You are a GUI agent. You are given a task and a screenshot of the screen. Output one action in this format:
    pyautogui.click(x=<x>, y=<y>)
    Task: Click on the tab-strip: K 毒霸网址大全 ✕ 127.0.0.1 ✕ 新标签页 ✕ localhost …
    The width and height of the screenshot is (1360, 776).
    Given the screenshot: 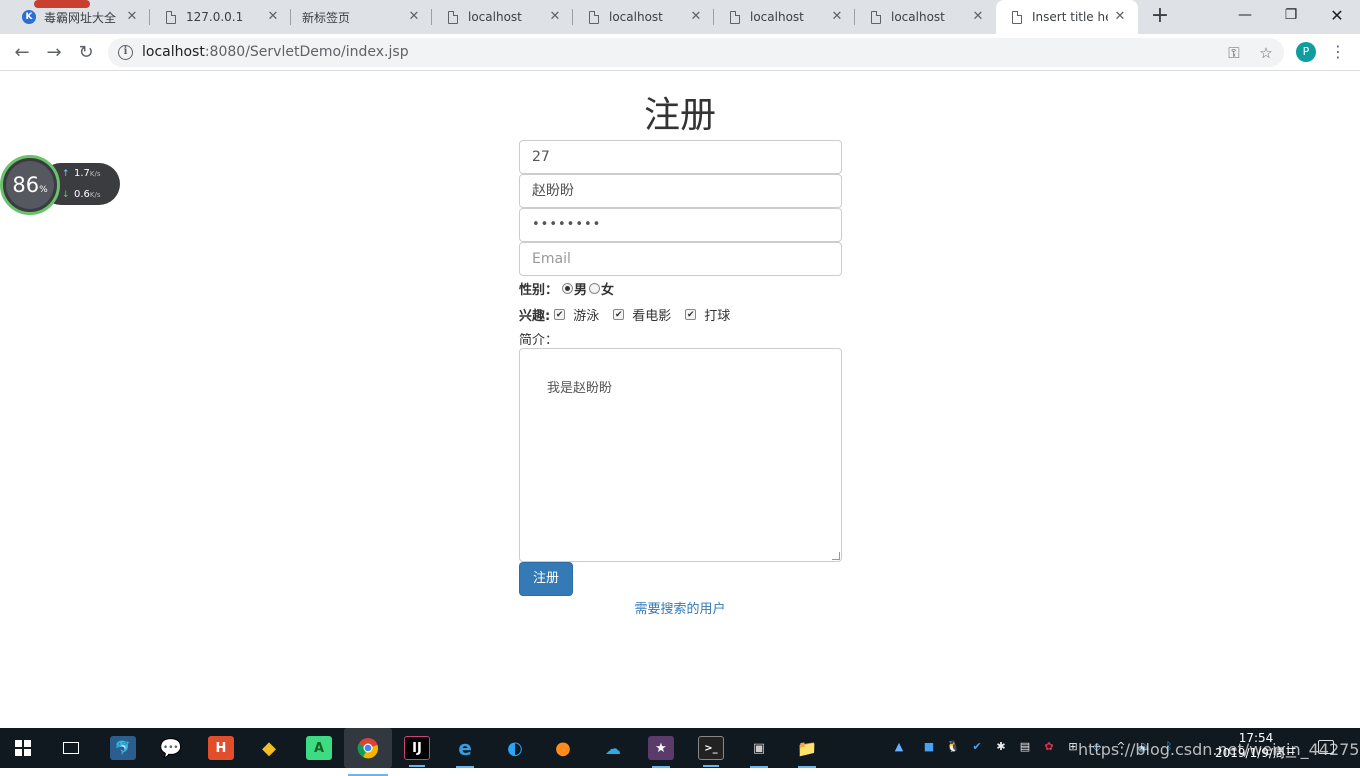 What is the action you would take?
    pyautogui.click(x=680, y=17)
    